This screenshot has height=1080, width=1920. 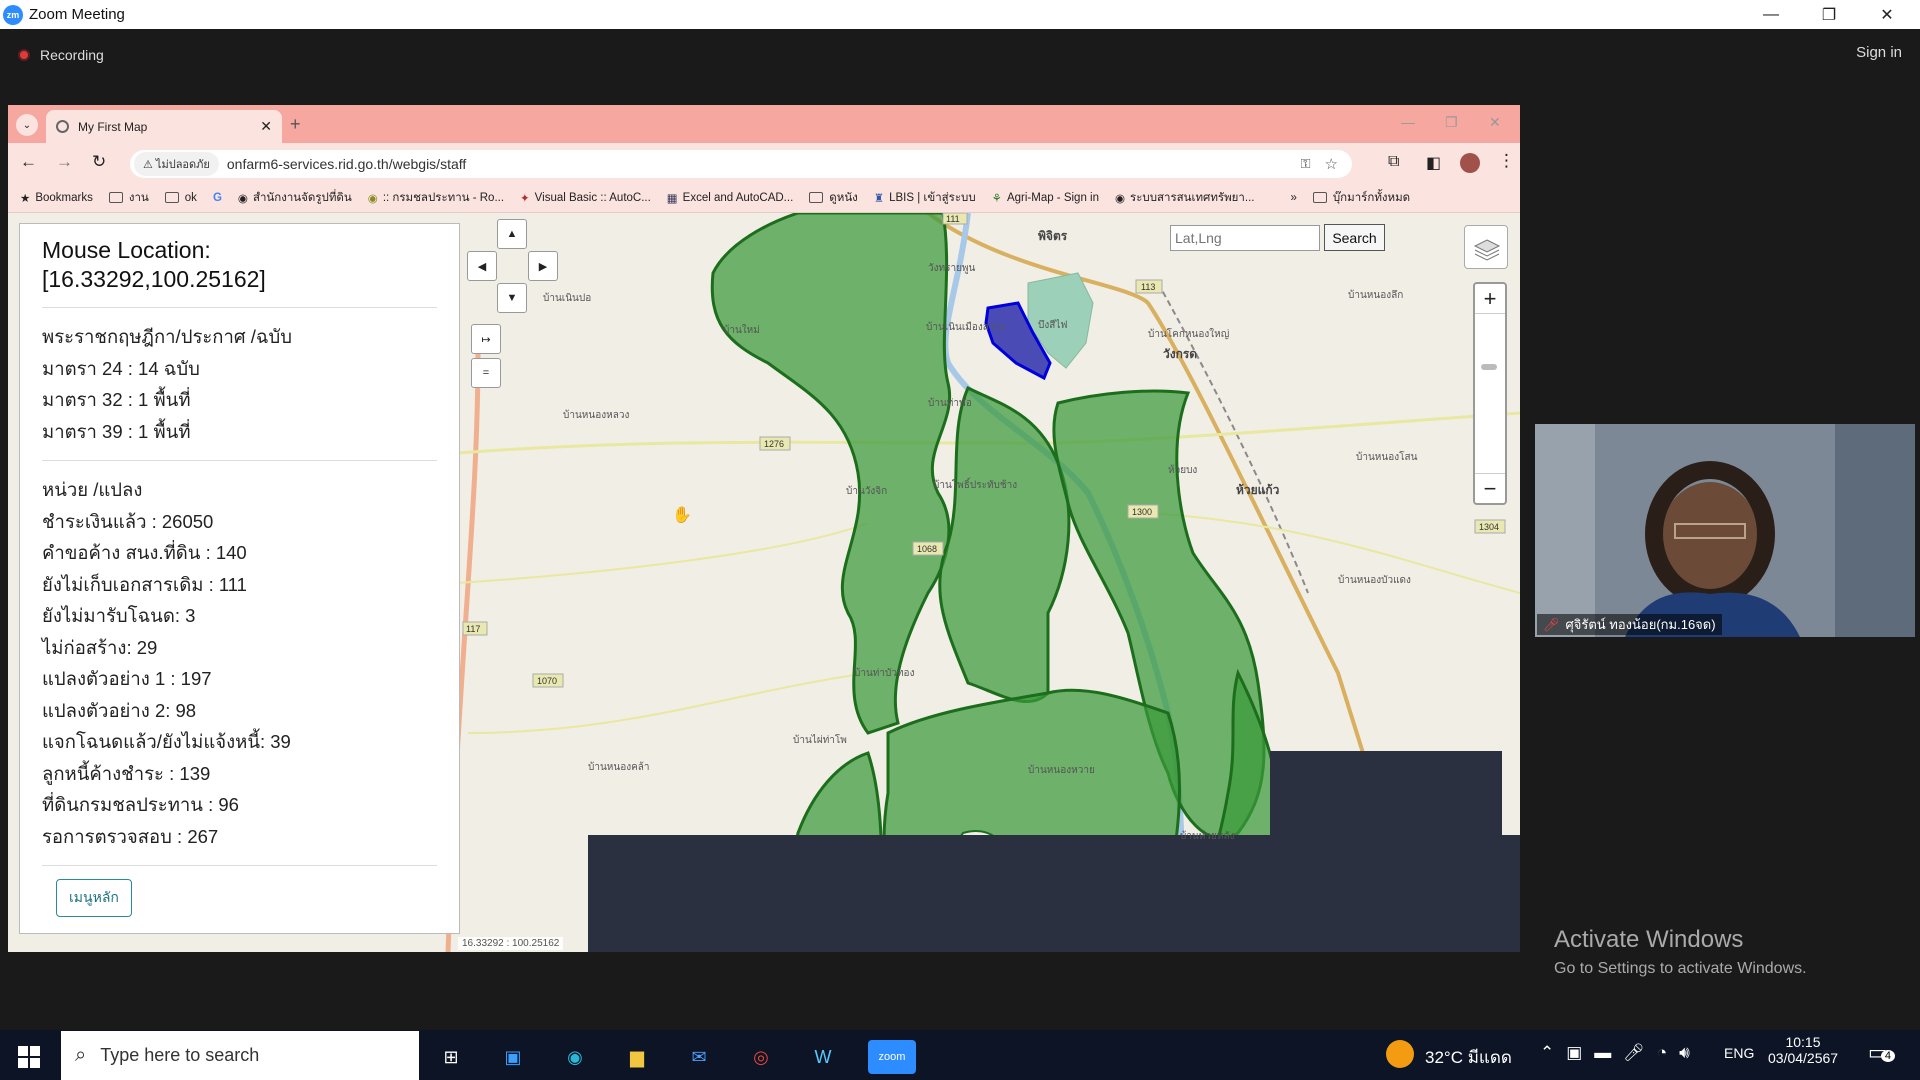 What do you see at coordinates (1621, 1053) in the screenshot?
I see `system-tray-icons: ⌃▣▬🎤︎◔🔊︎` at bounding box center [1621, 1053].